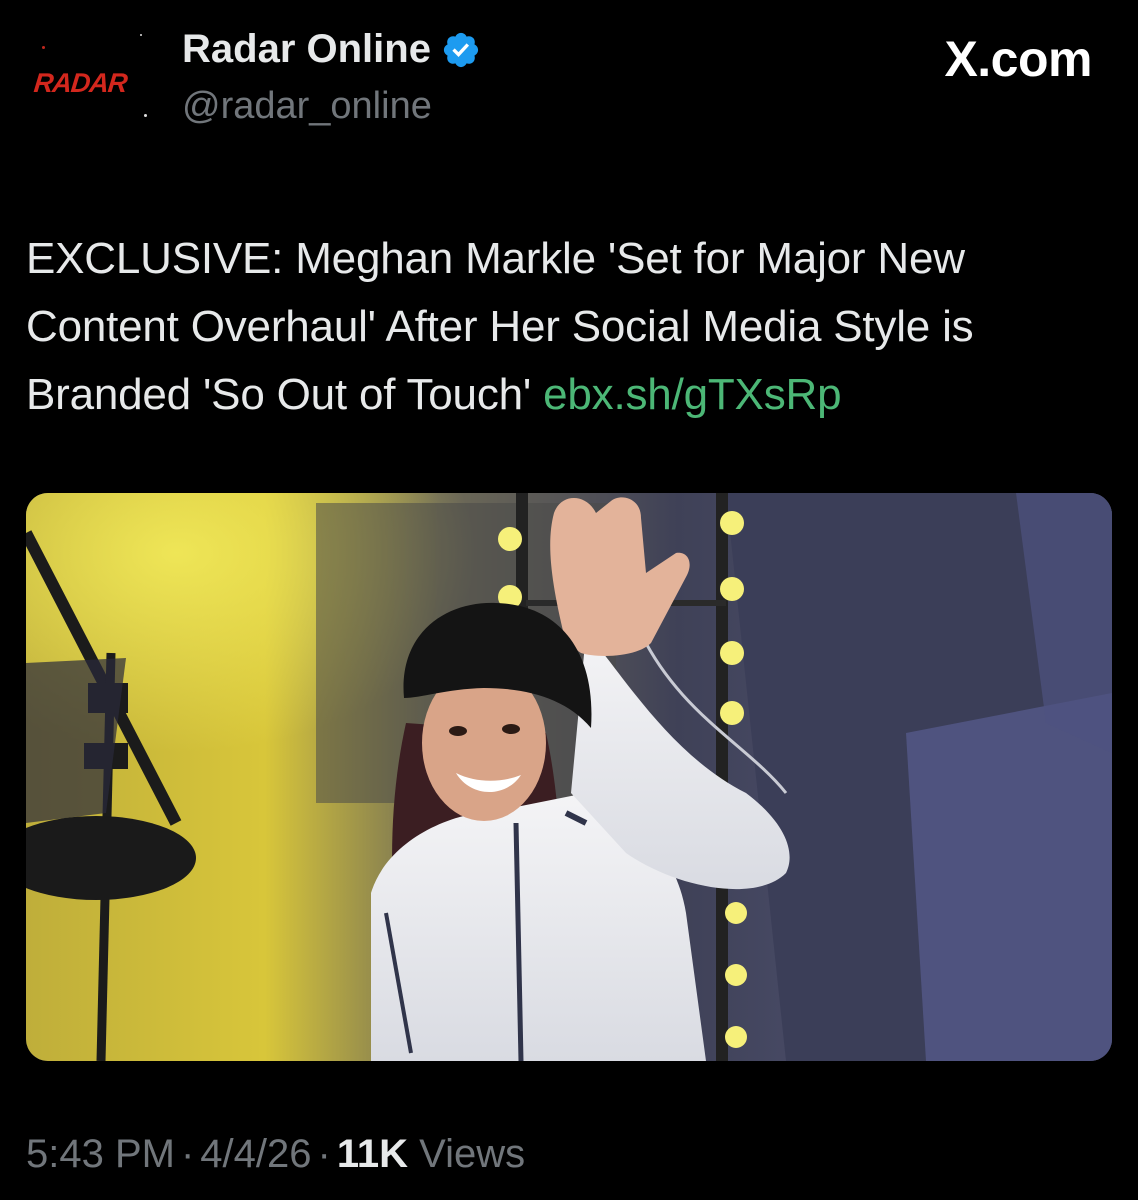 The width and height of the screenshot is (1138, 1200). I want to click on tweet-date: 4/4/26, so click(255, 1154).